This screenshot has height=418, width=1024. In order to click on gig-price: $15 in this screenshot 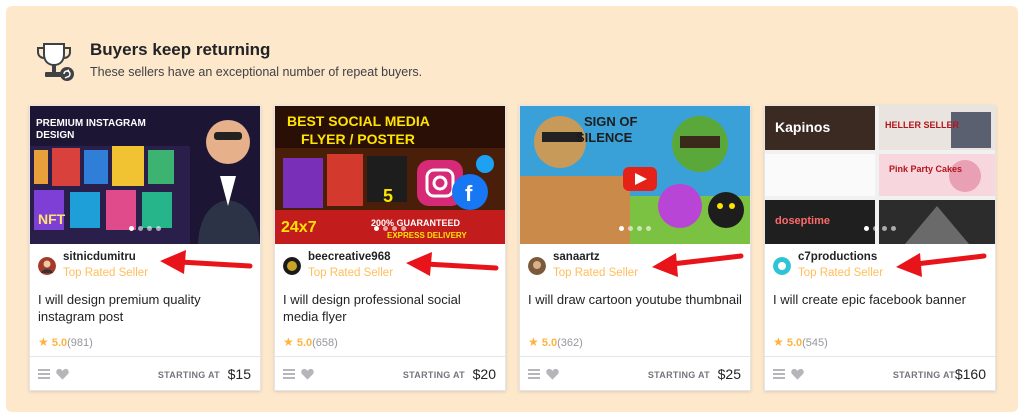, I will do `click(239, 374)`.